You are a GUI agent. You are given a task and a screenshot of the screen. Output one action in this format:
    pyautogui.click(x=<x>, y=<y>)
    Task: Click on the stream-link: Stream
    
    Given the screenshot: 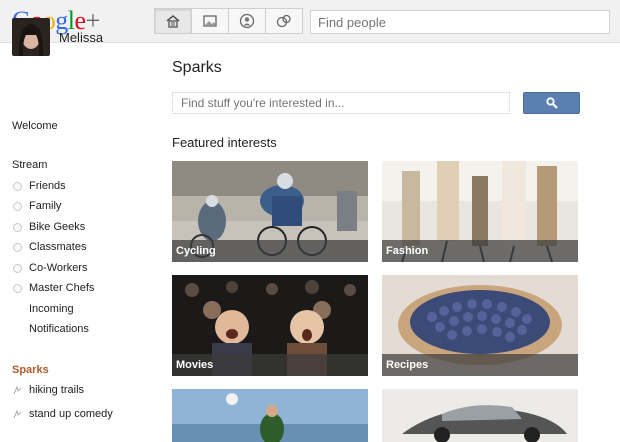 What is the action you would take?
    pyautogui.click(x=29, y=165)
    